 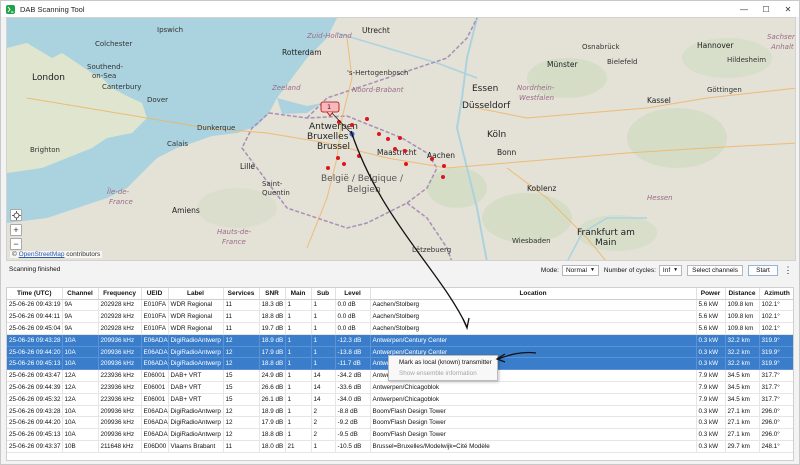 I want to click on map-label-southend: Southend-, so click(x=105, y=67).